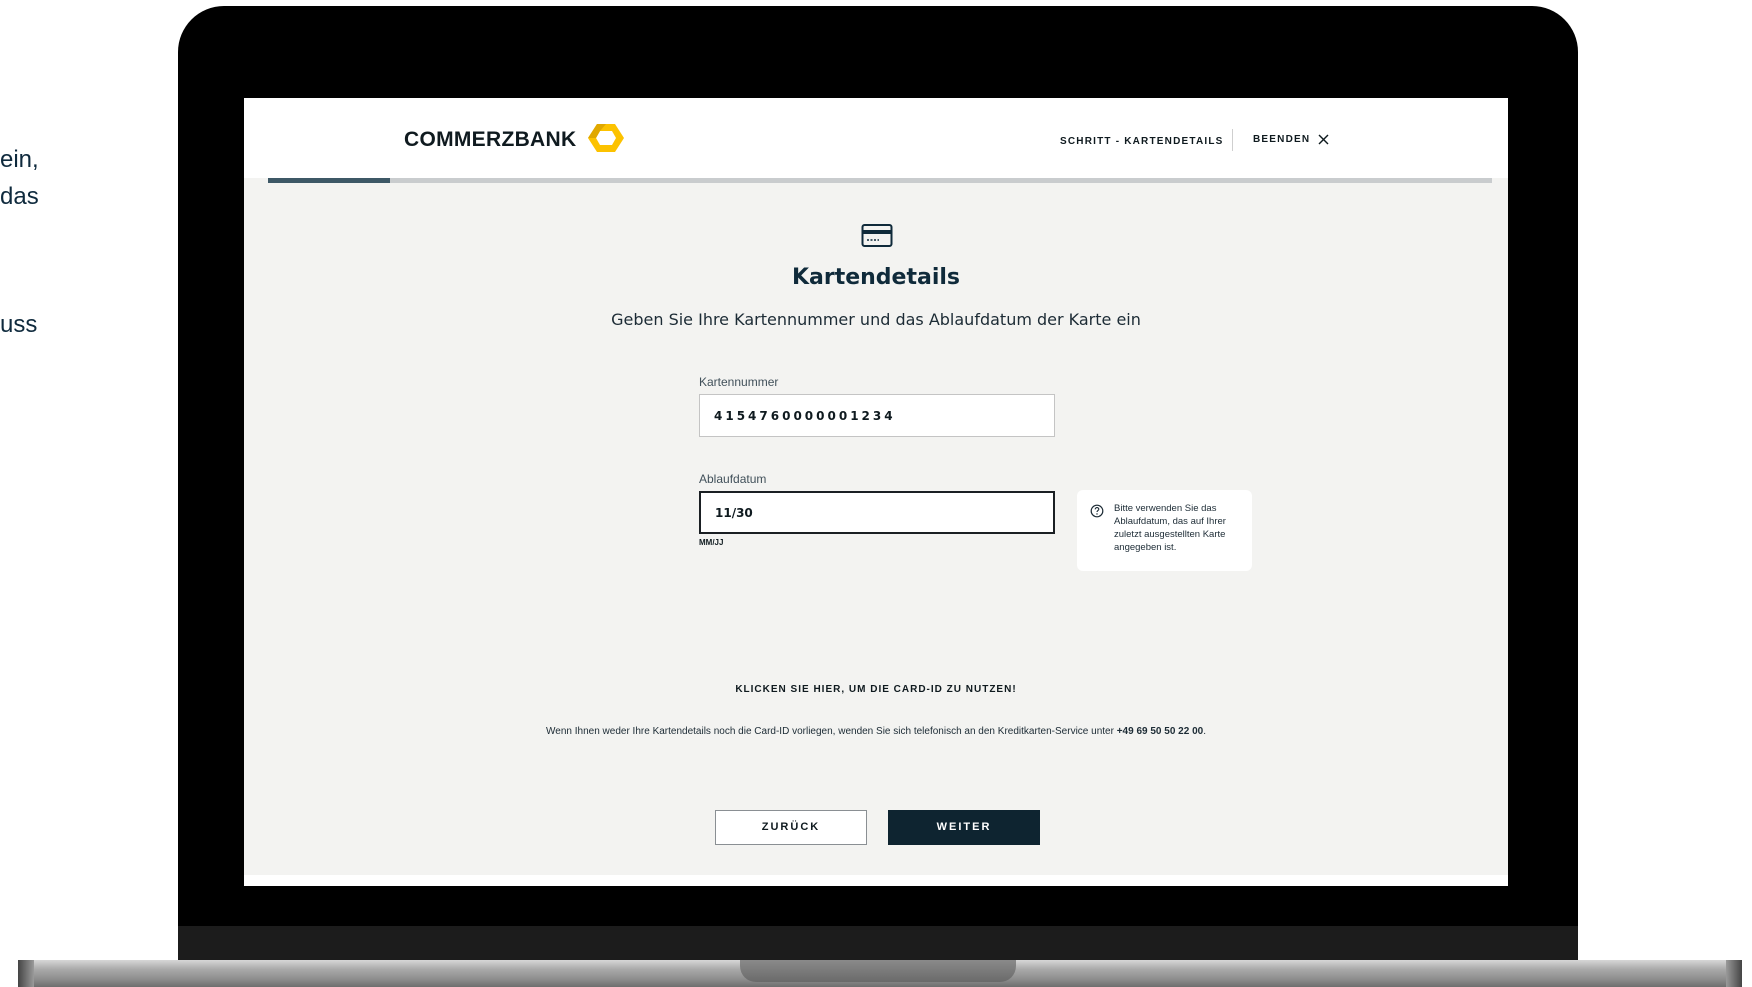 This screenshot has height=987, width=1752. Describe the element at coordinates (877, 235) in the screenshot. I see `credit-card-icon` at that location.